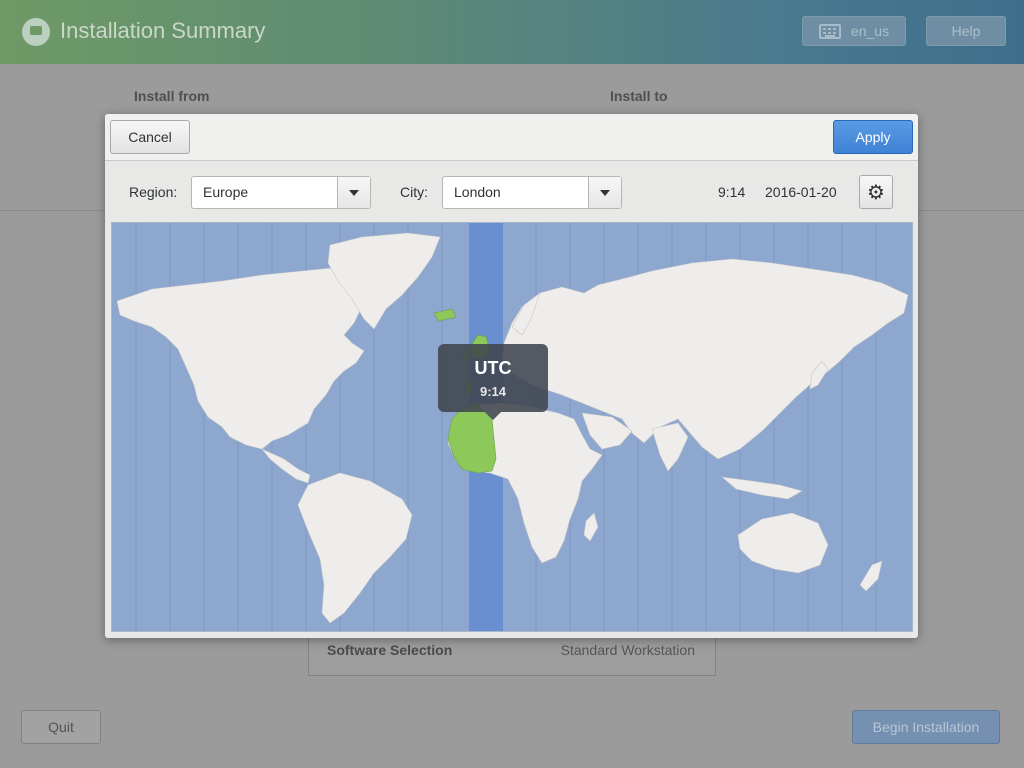 This screenshot has width=1024, height=768. Describe the element at coordinates (873, 137) in the screenshot. I see `apply-button: Apply` at that location.